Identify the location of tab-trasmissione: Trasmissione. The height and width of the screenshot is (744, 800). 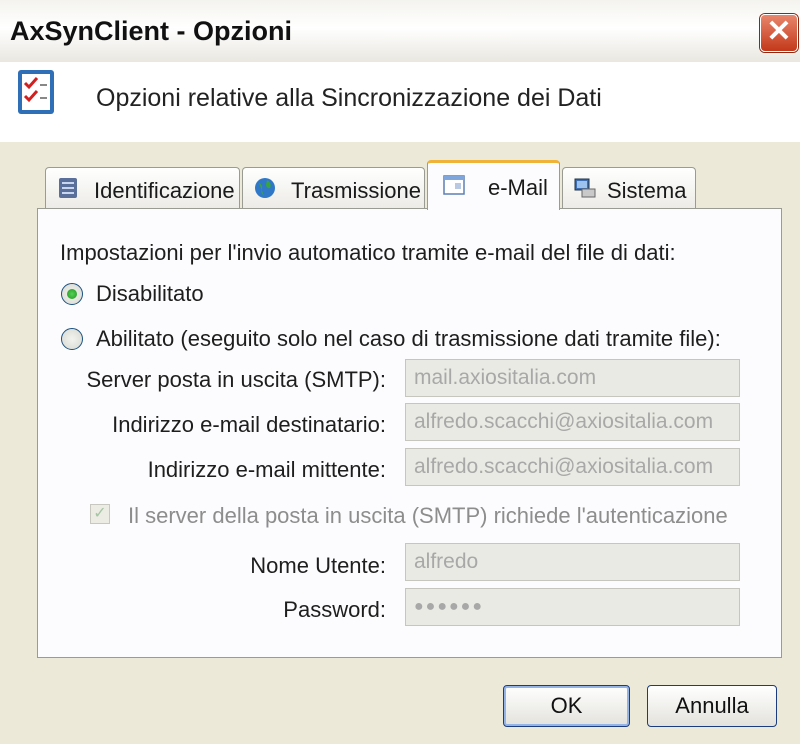
(333, 188).